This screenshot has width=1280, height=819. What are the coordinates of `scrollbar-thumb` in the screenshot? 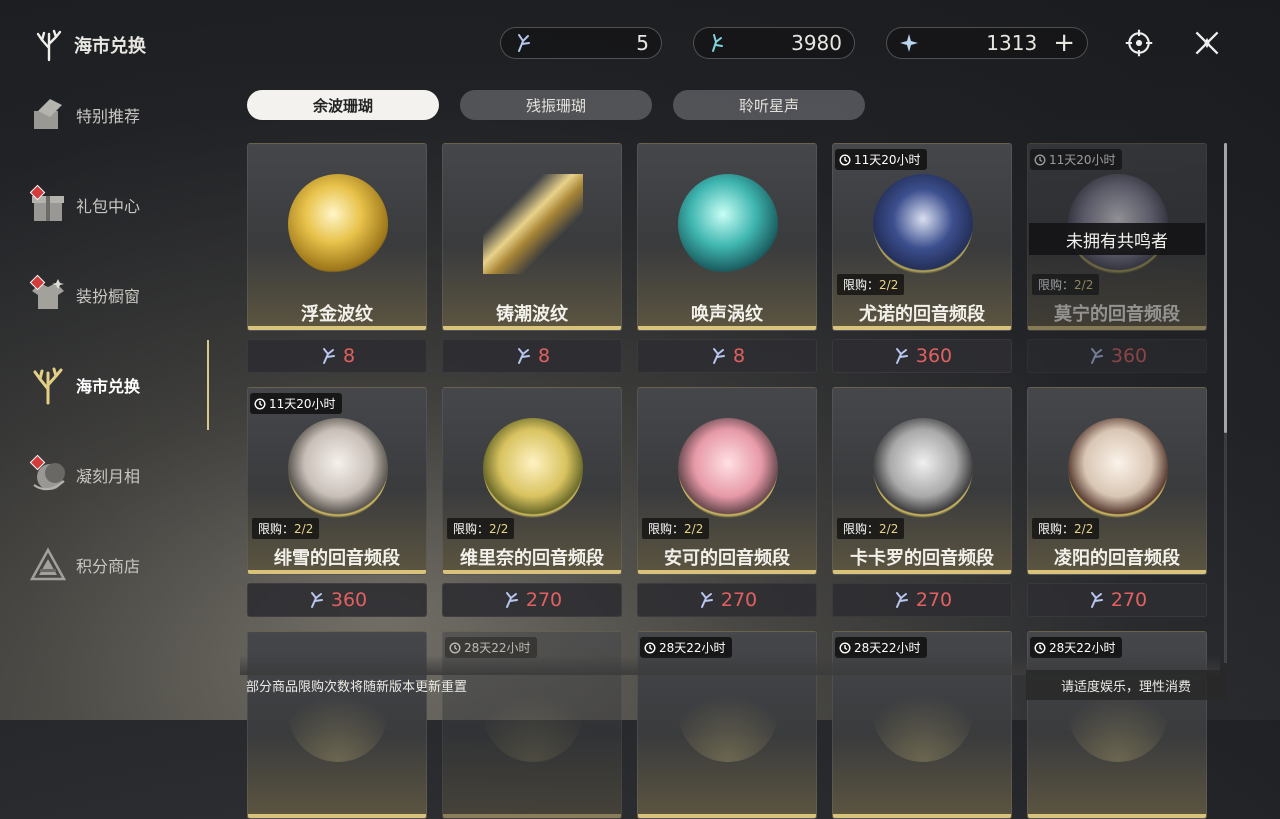 It's located at (1225, 288).